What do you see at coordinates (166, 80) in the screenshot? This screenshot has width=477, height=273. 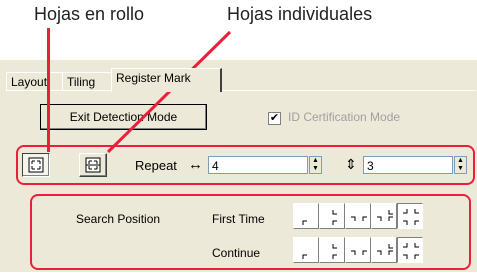 I see `tab-register-mark: Register Mark` at bounding box center [166, 80].